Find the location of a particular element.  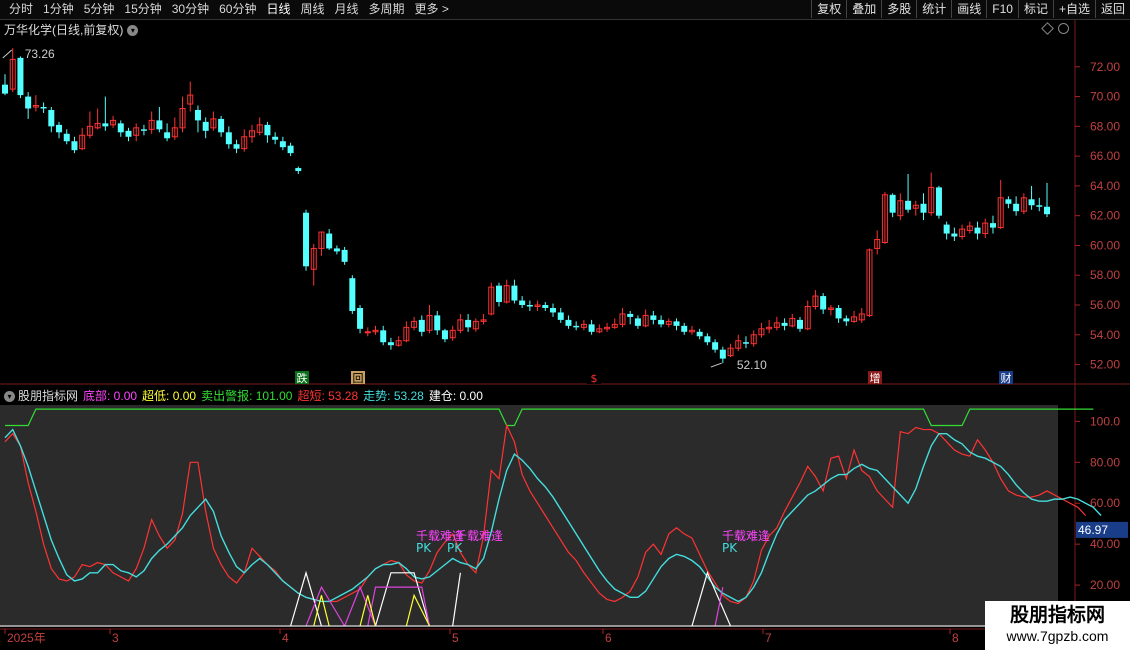

low-label: 52.10 is located at coordinates (752, 365).